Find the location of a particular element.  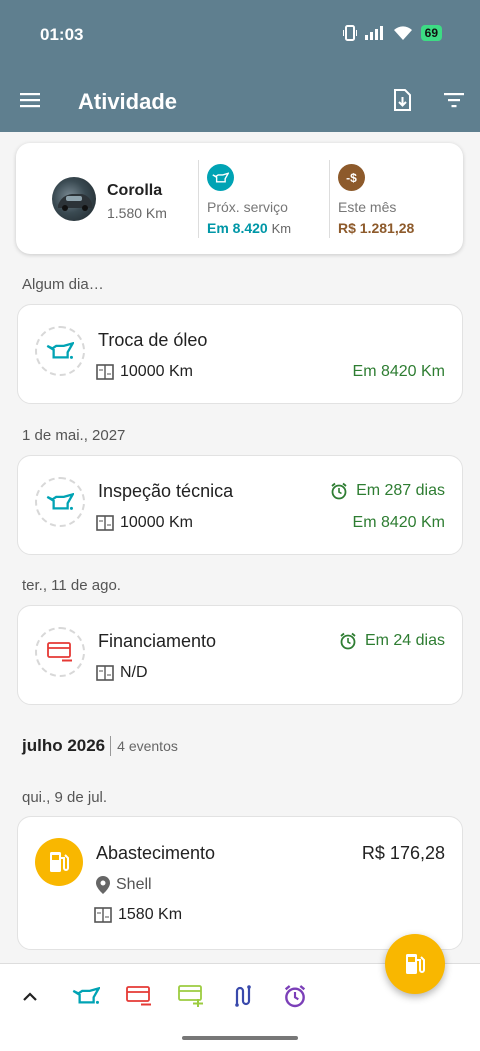

this-month-label: Este mês is located at coordinates (367, 207).